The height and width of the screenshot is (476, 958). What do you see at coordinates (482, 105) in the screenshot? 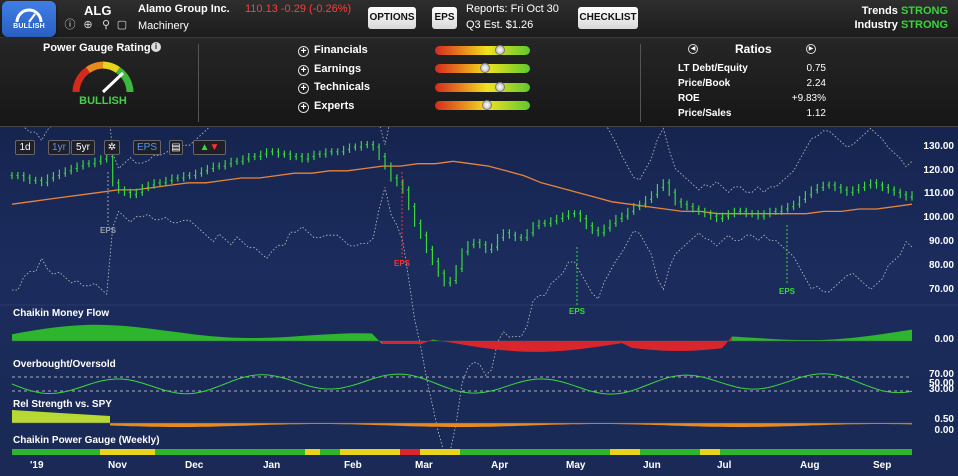
I see `factor-bar-experts` at bounding box center [482, 105].